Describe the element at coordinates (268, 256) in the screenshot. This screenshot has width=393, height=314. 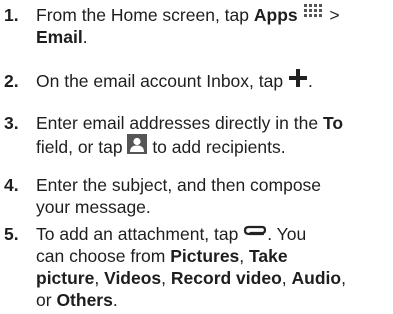
I see `option-take: Take` at that location.